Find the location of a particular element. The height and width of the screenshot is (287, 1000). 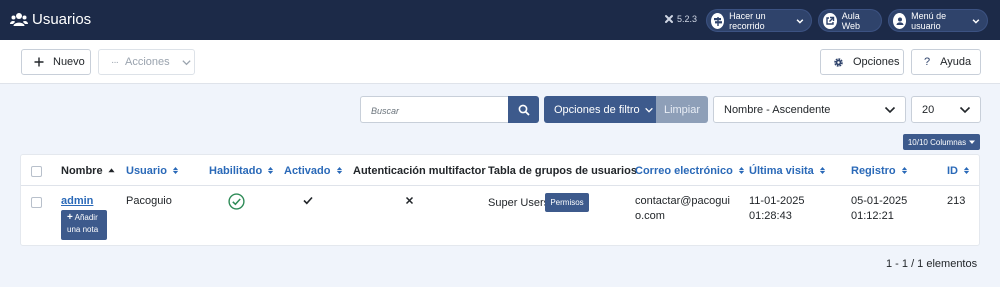

column-header-id: ID is located at coordinates (958, 171).